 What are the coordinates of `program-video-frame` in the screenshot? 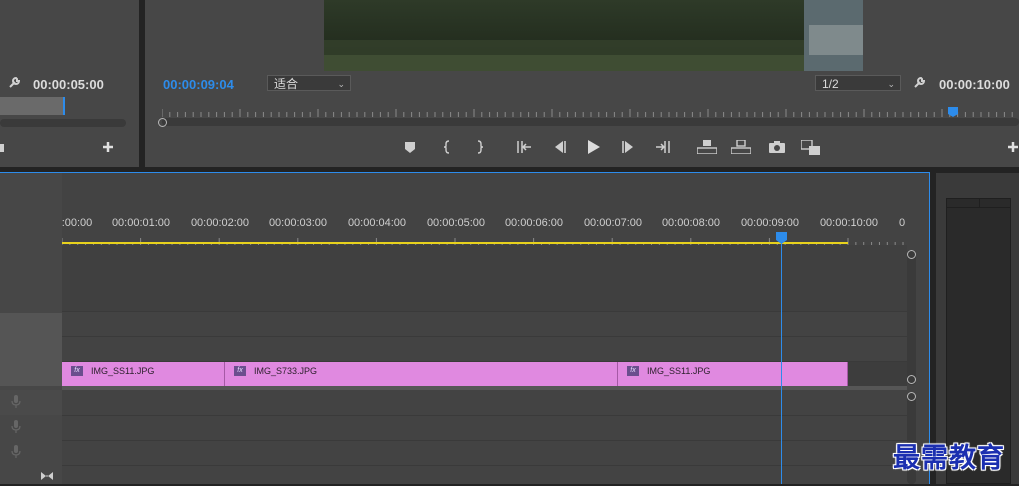 It's located at (593, 35).